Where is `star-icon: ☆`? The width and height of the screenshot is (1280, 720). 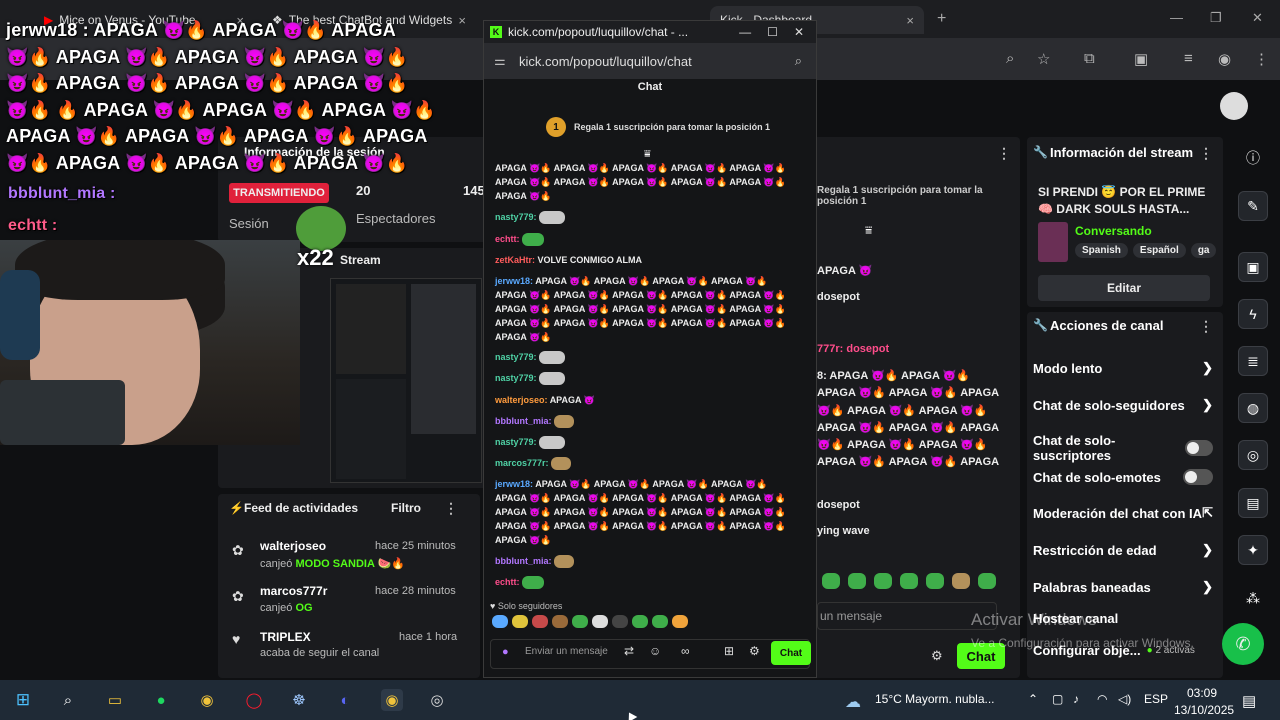
star-icon: ☆ is located at coordinates (1043, 59).